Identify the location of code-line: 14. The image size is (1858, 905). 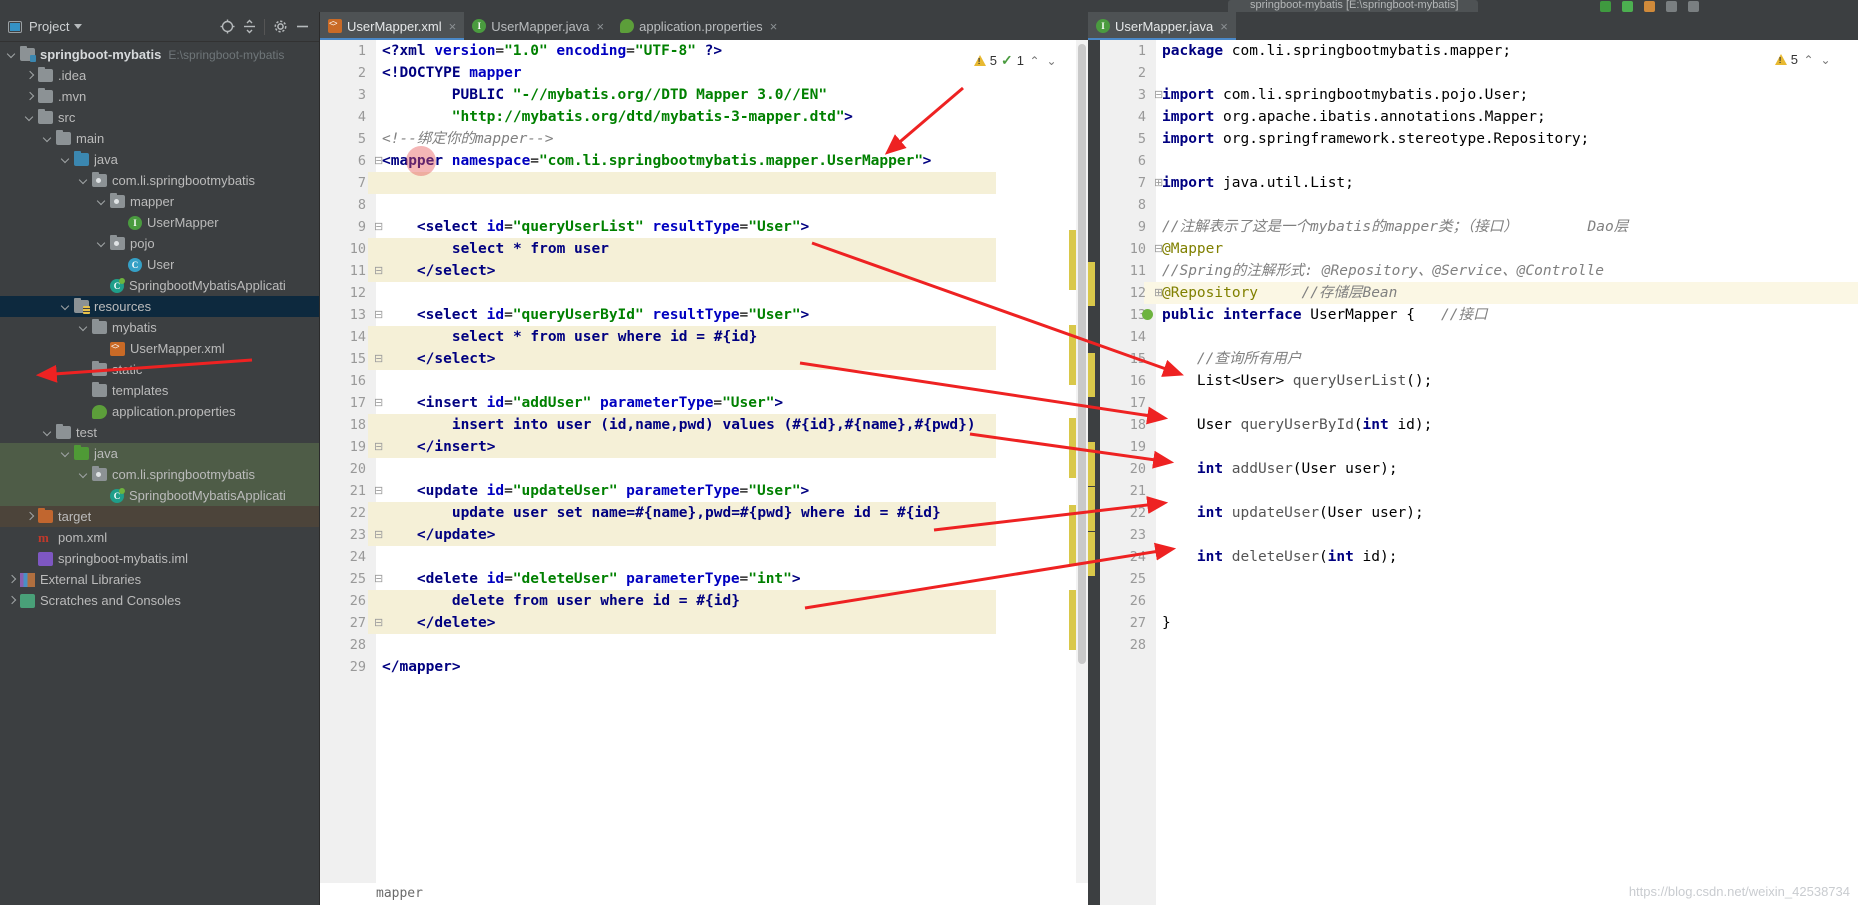
(1479, 337).